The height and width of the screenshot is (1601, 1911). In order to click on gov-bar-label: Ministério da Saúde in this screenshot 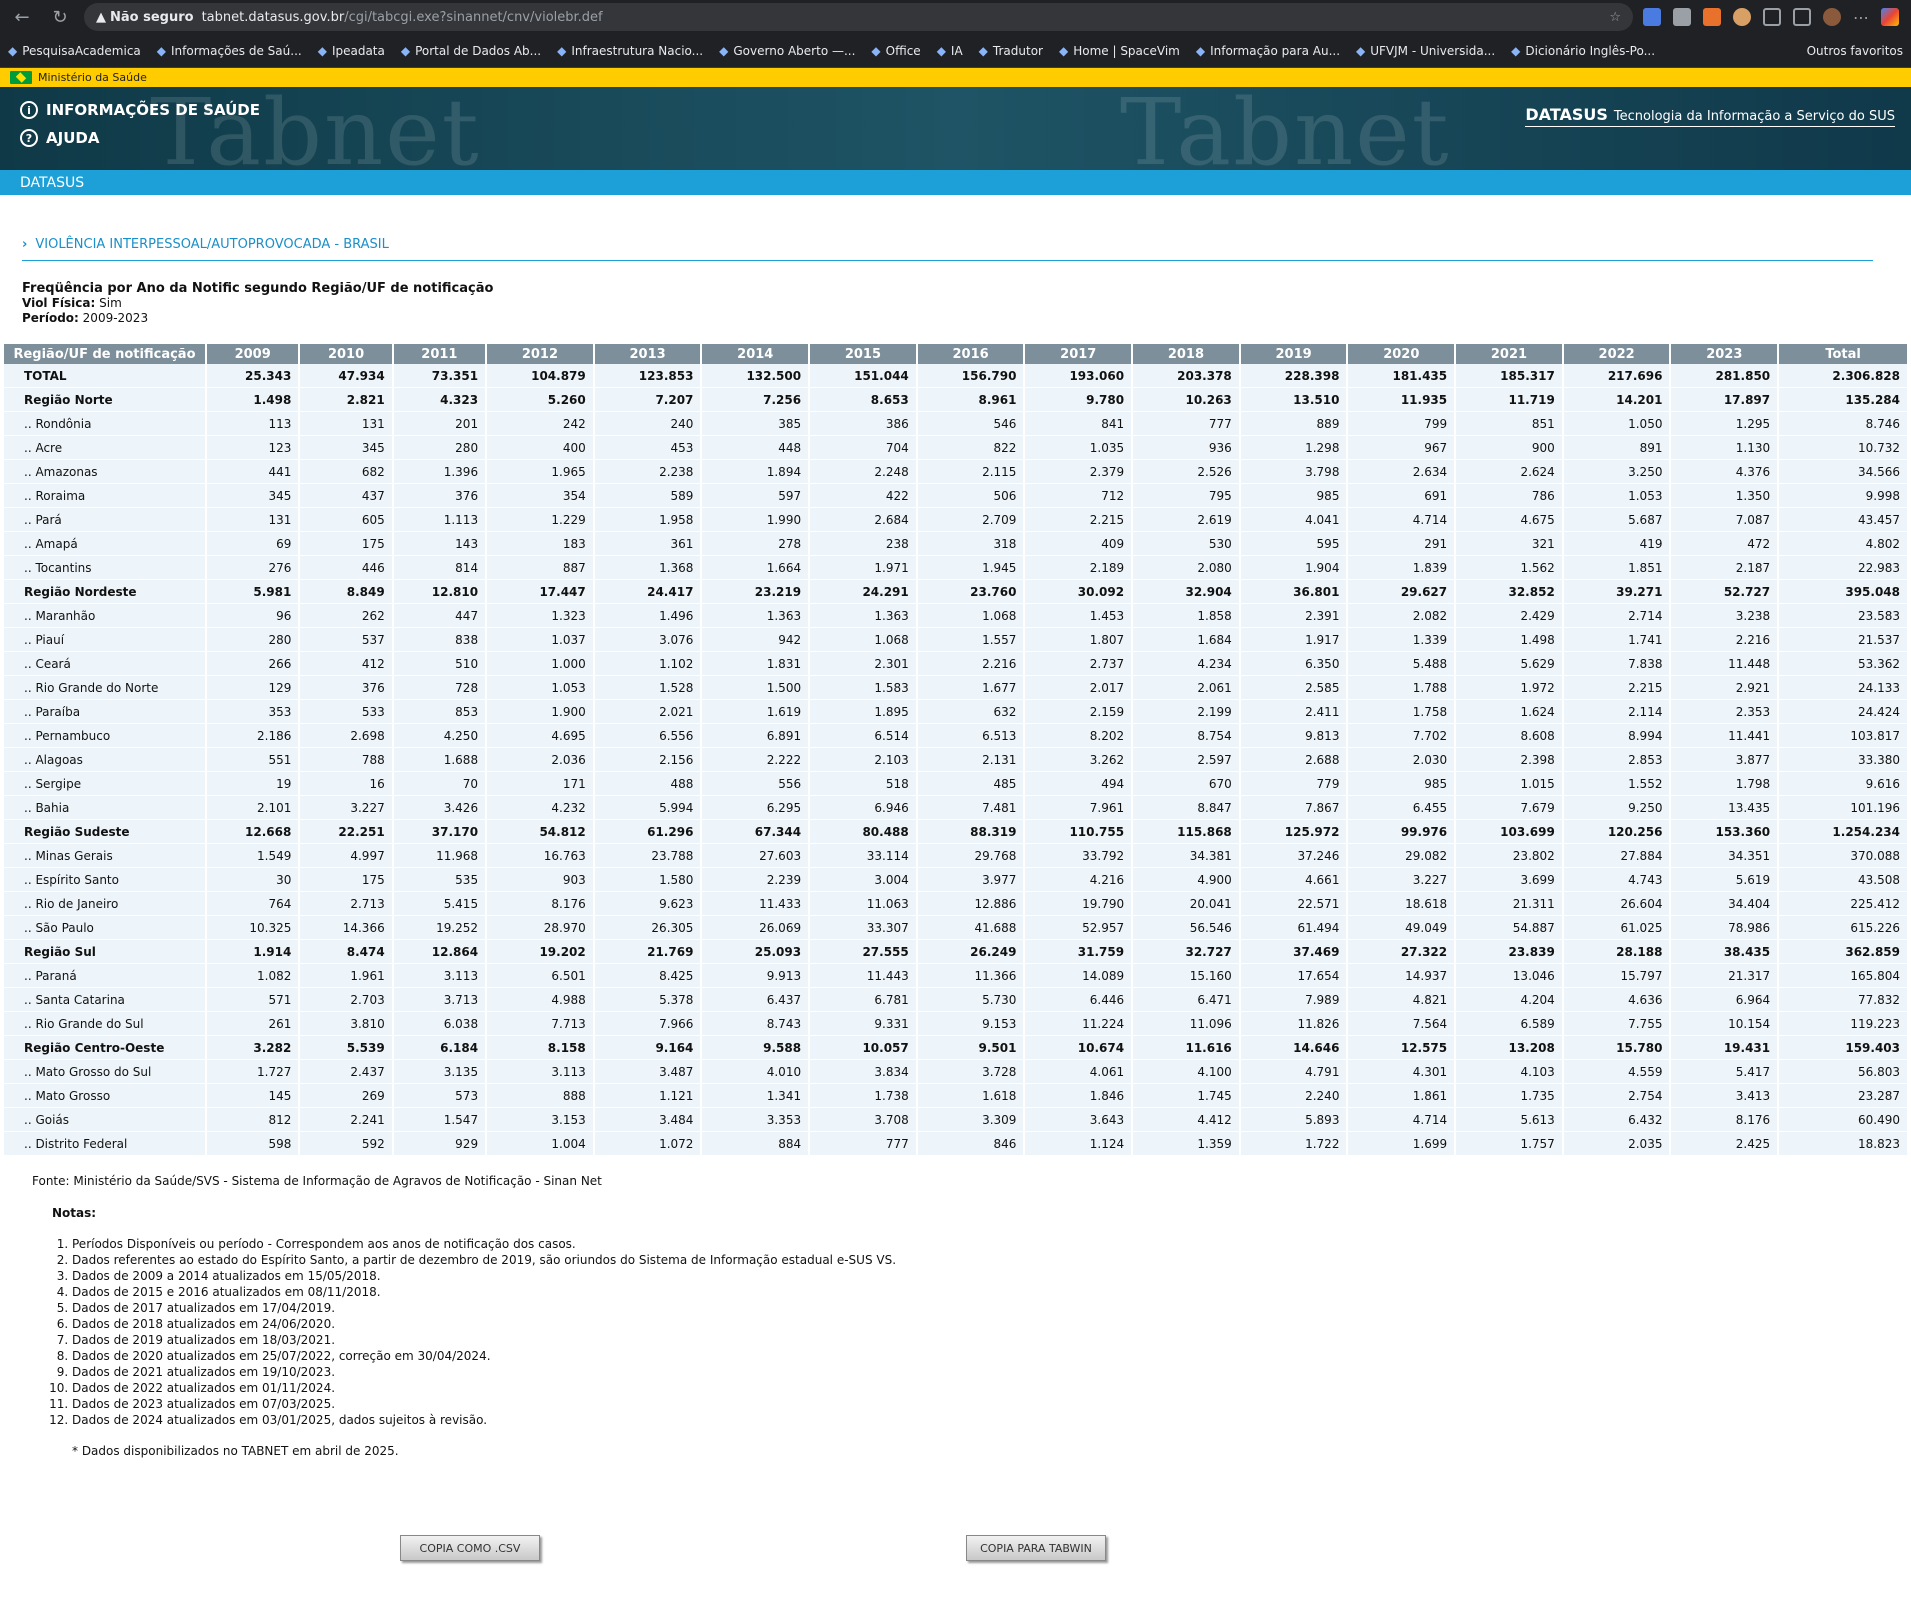, I will do `click(92, 77)`.